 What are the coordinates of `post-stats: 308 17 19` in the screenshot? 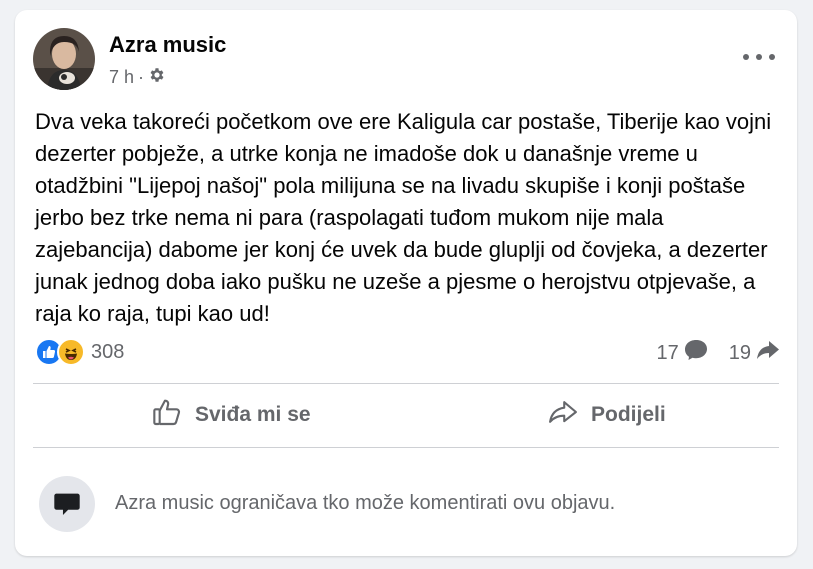 It's located at (408, 353).